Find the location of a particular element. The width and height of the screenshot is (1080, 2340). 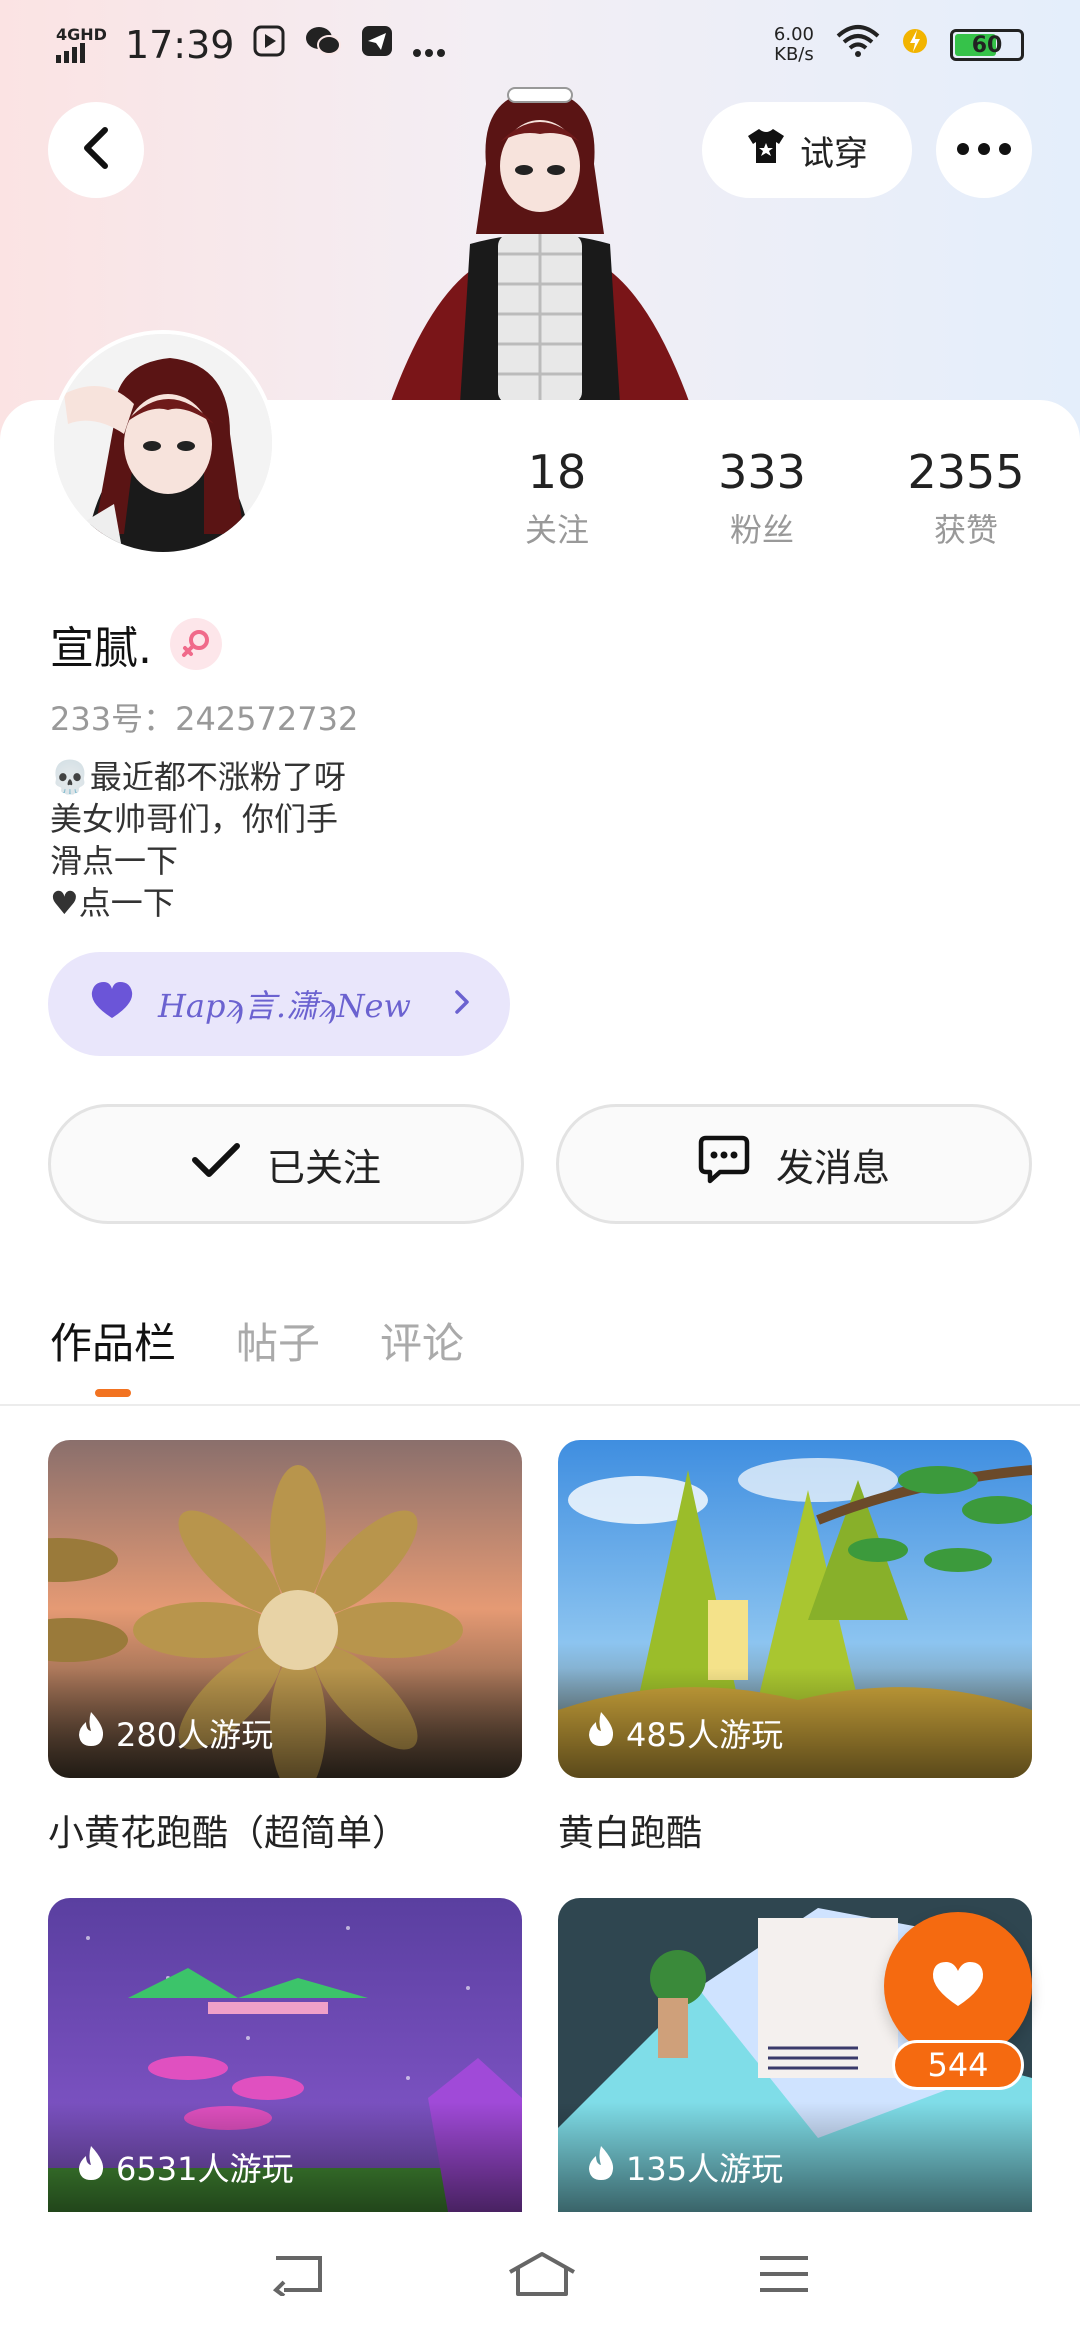

likes-label: 获赞 is located at coordinates (965, 530).